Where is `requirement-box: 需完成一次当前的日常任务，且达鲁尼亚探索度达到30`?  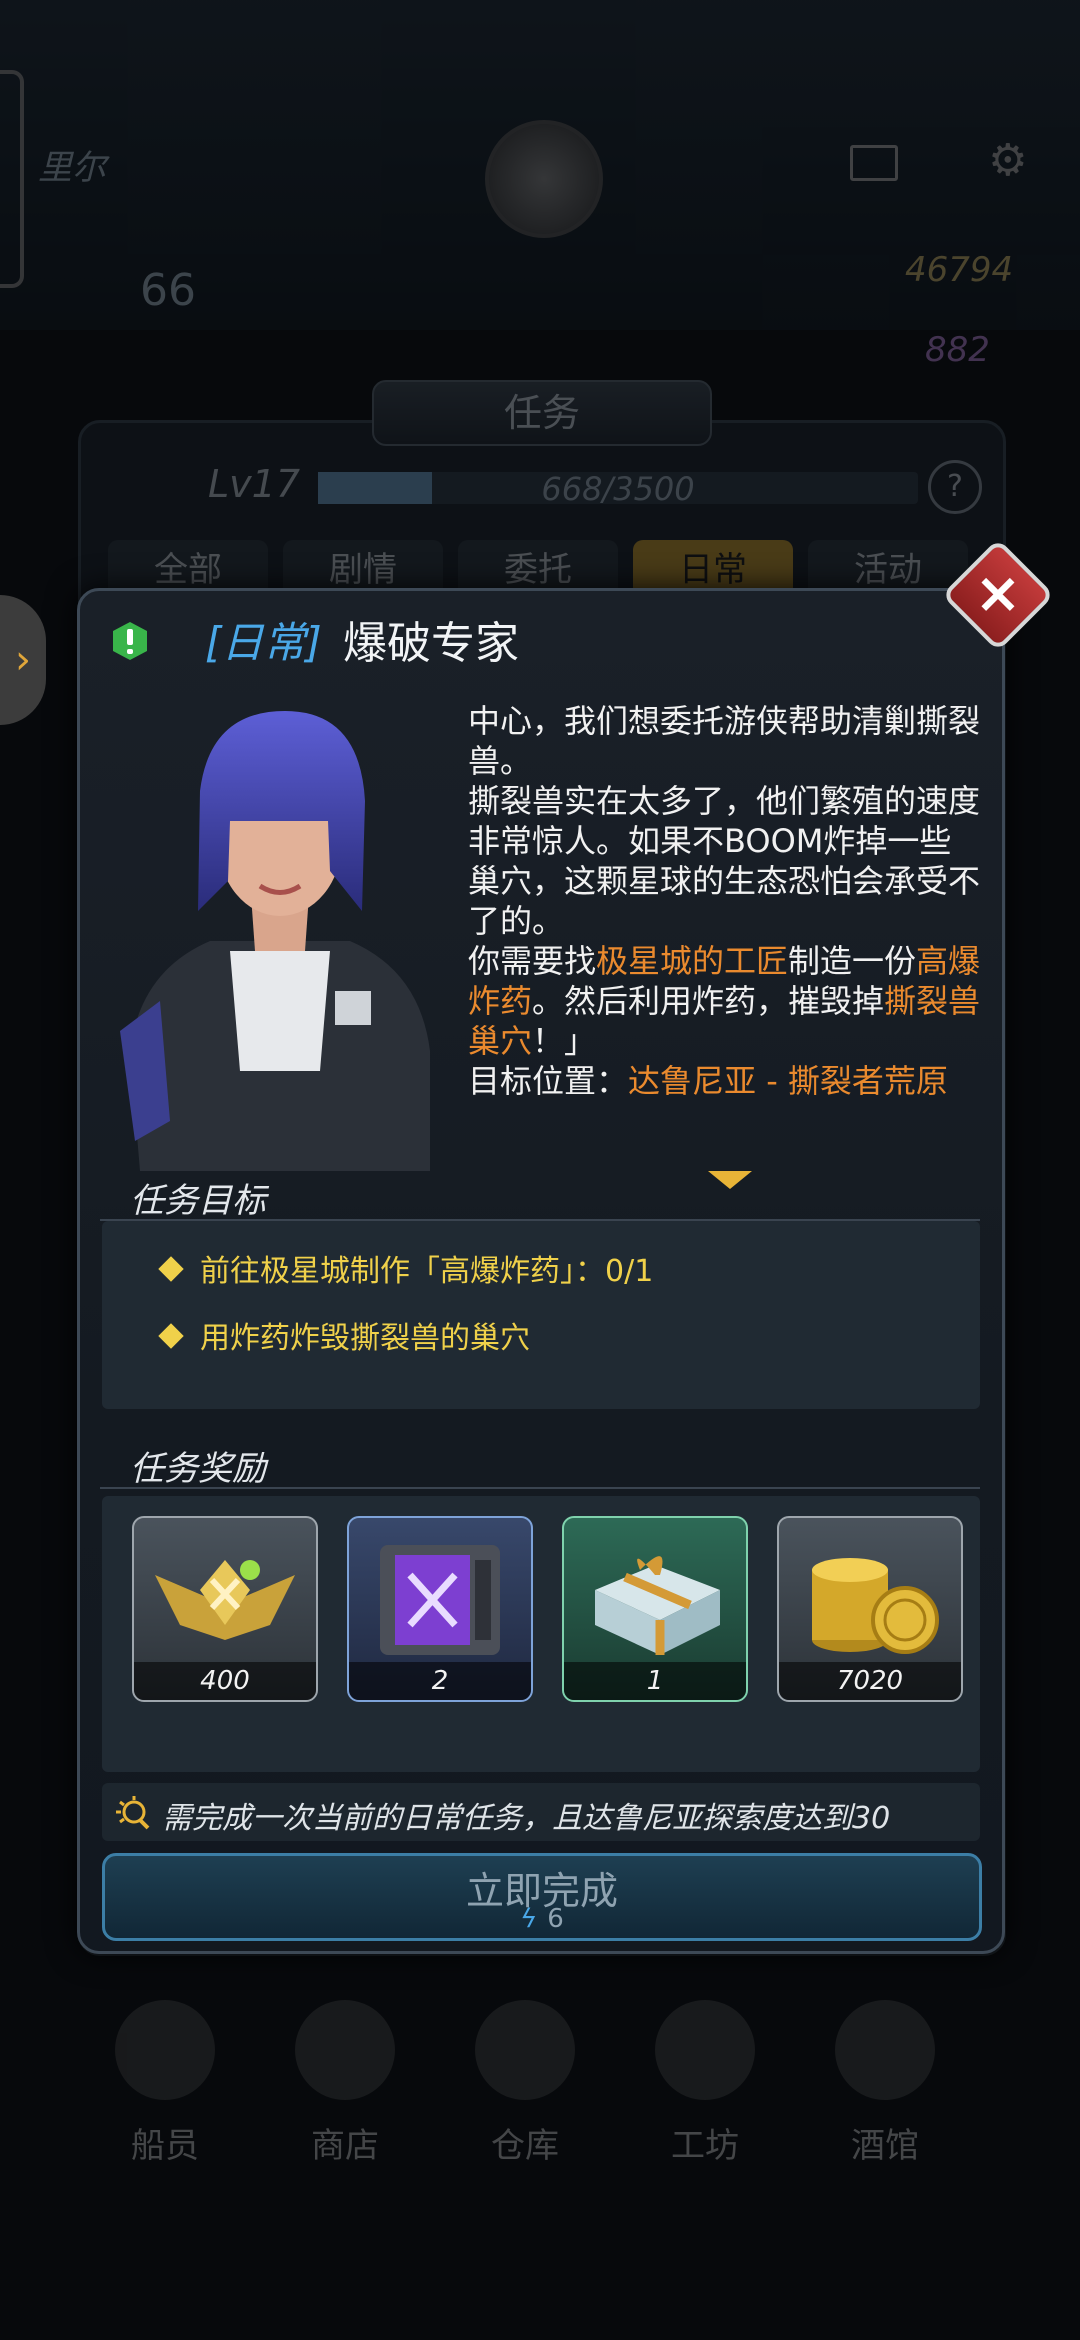 requirement-box: 需完成一次当前的日常任务，且达鲁尼亚探索度达到30 is located at coordinates (541, 1812).